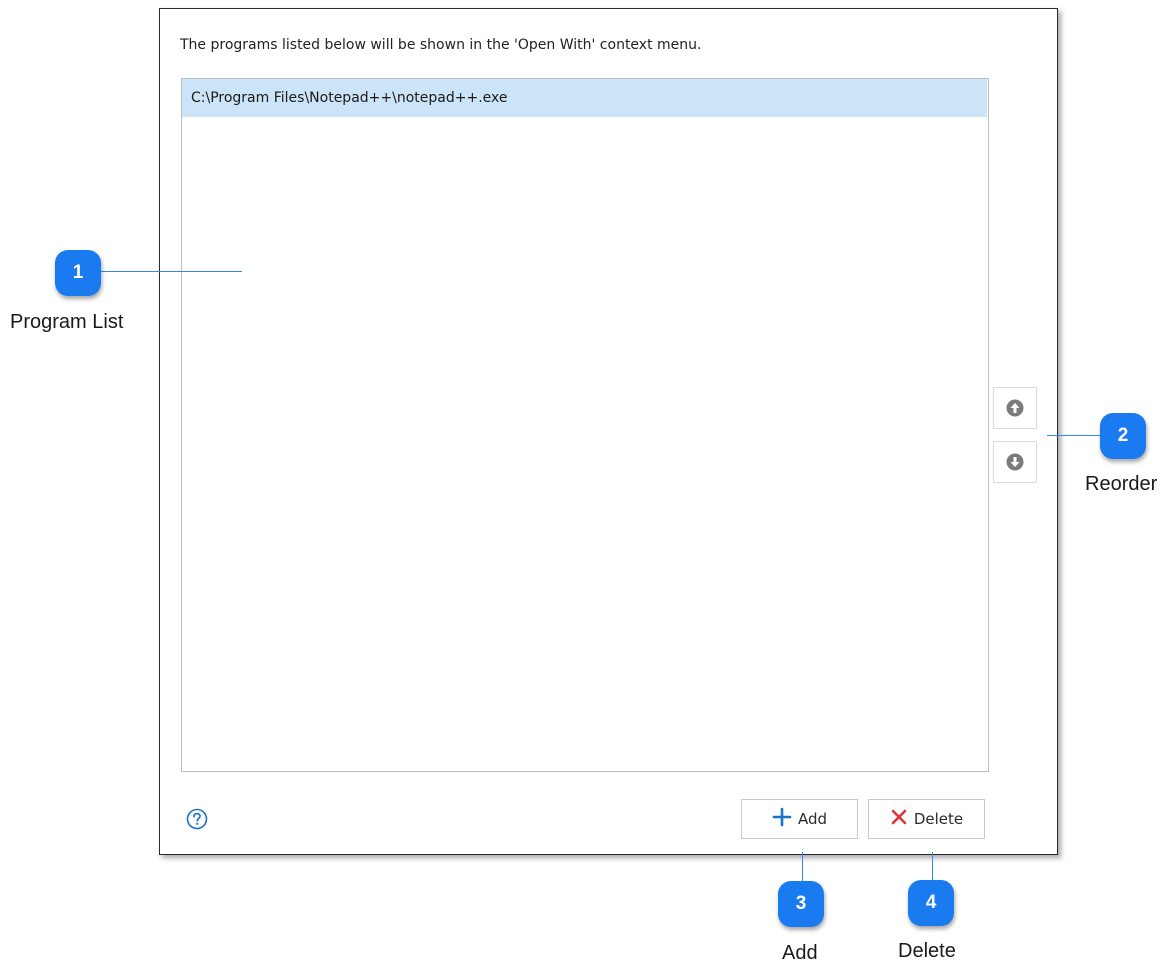  I want to click on help-button, so click(197, 819).